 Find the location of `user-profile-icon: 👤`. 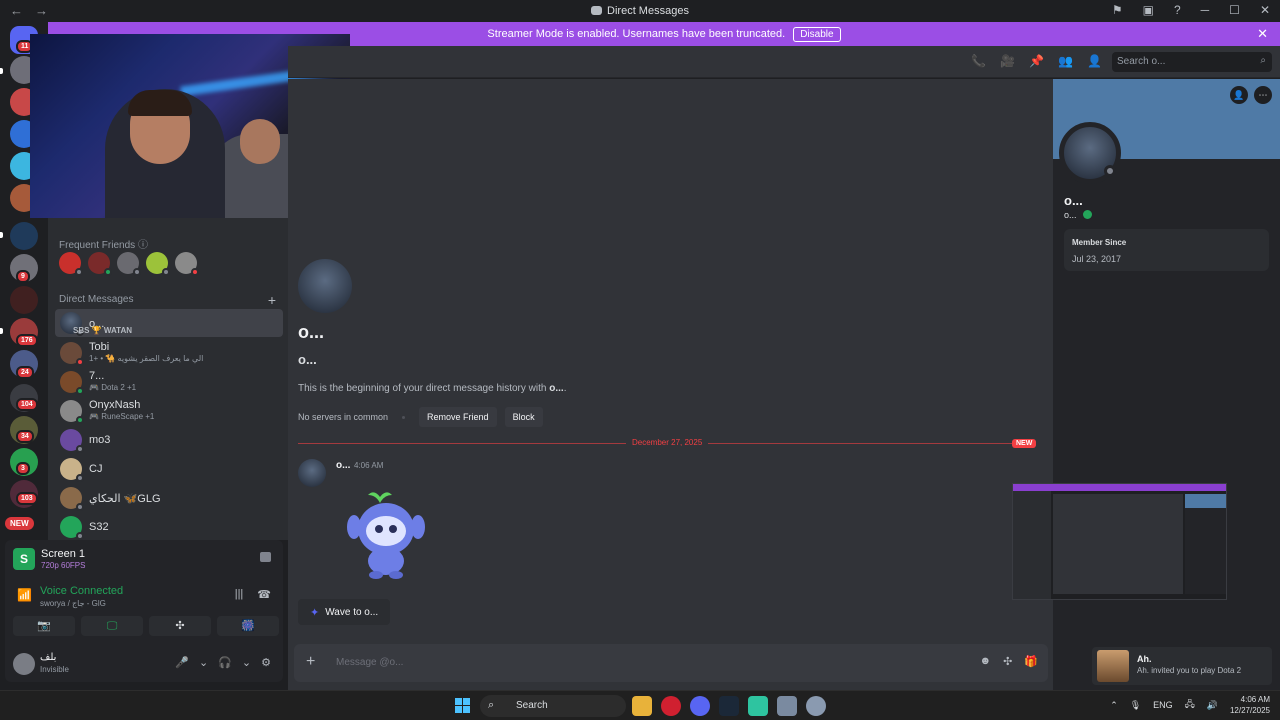

user-profile-icon: 👤 is located at coordinates (1094, 61).